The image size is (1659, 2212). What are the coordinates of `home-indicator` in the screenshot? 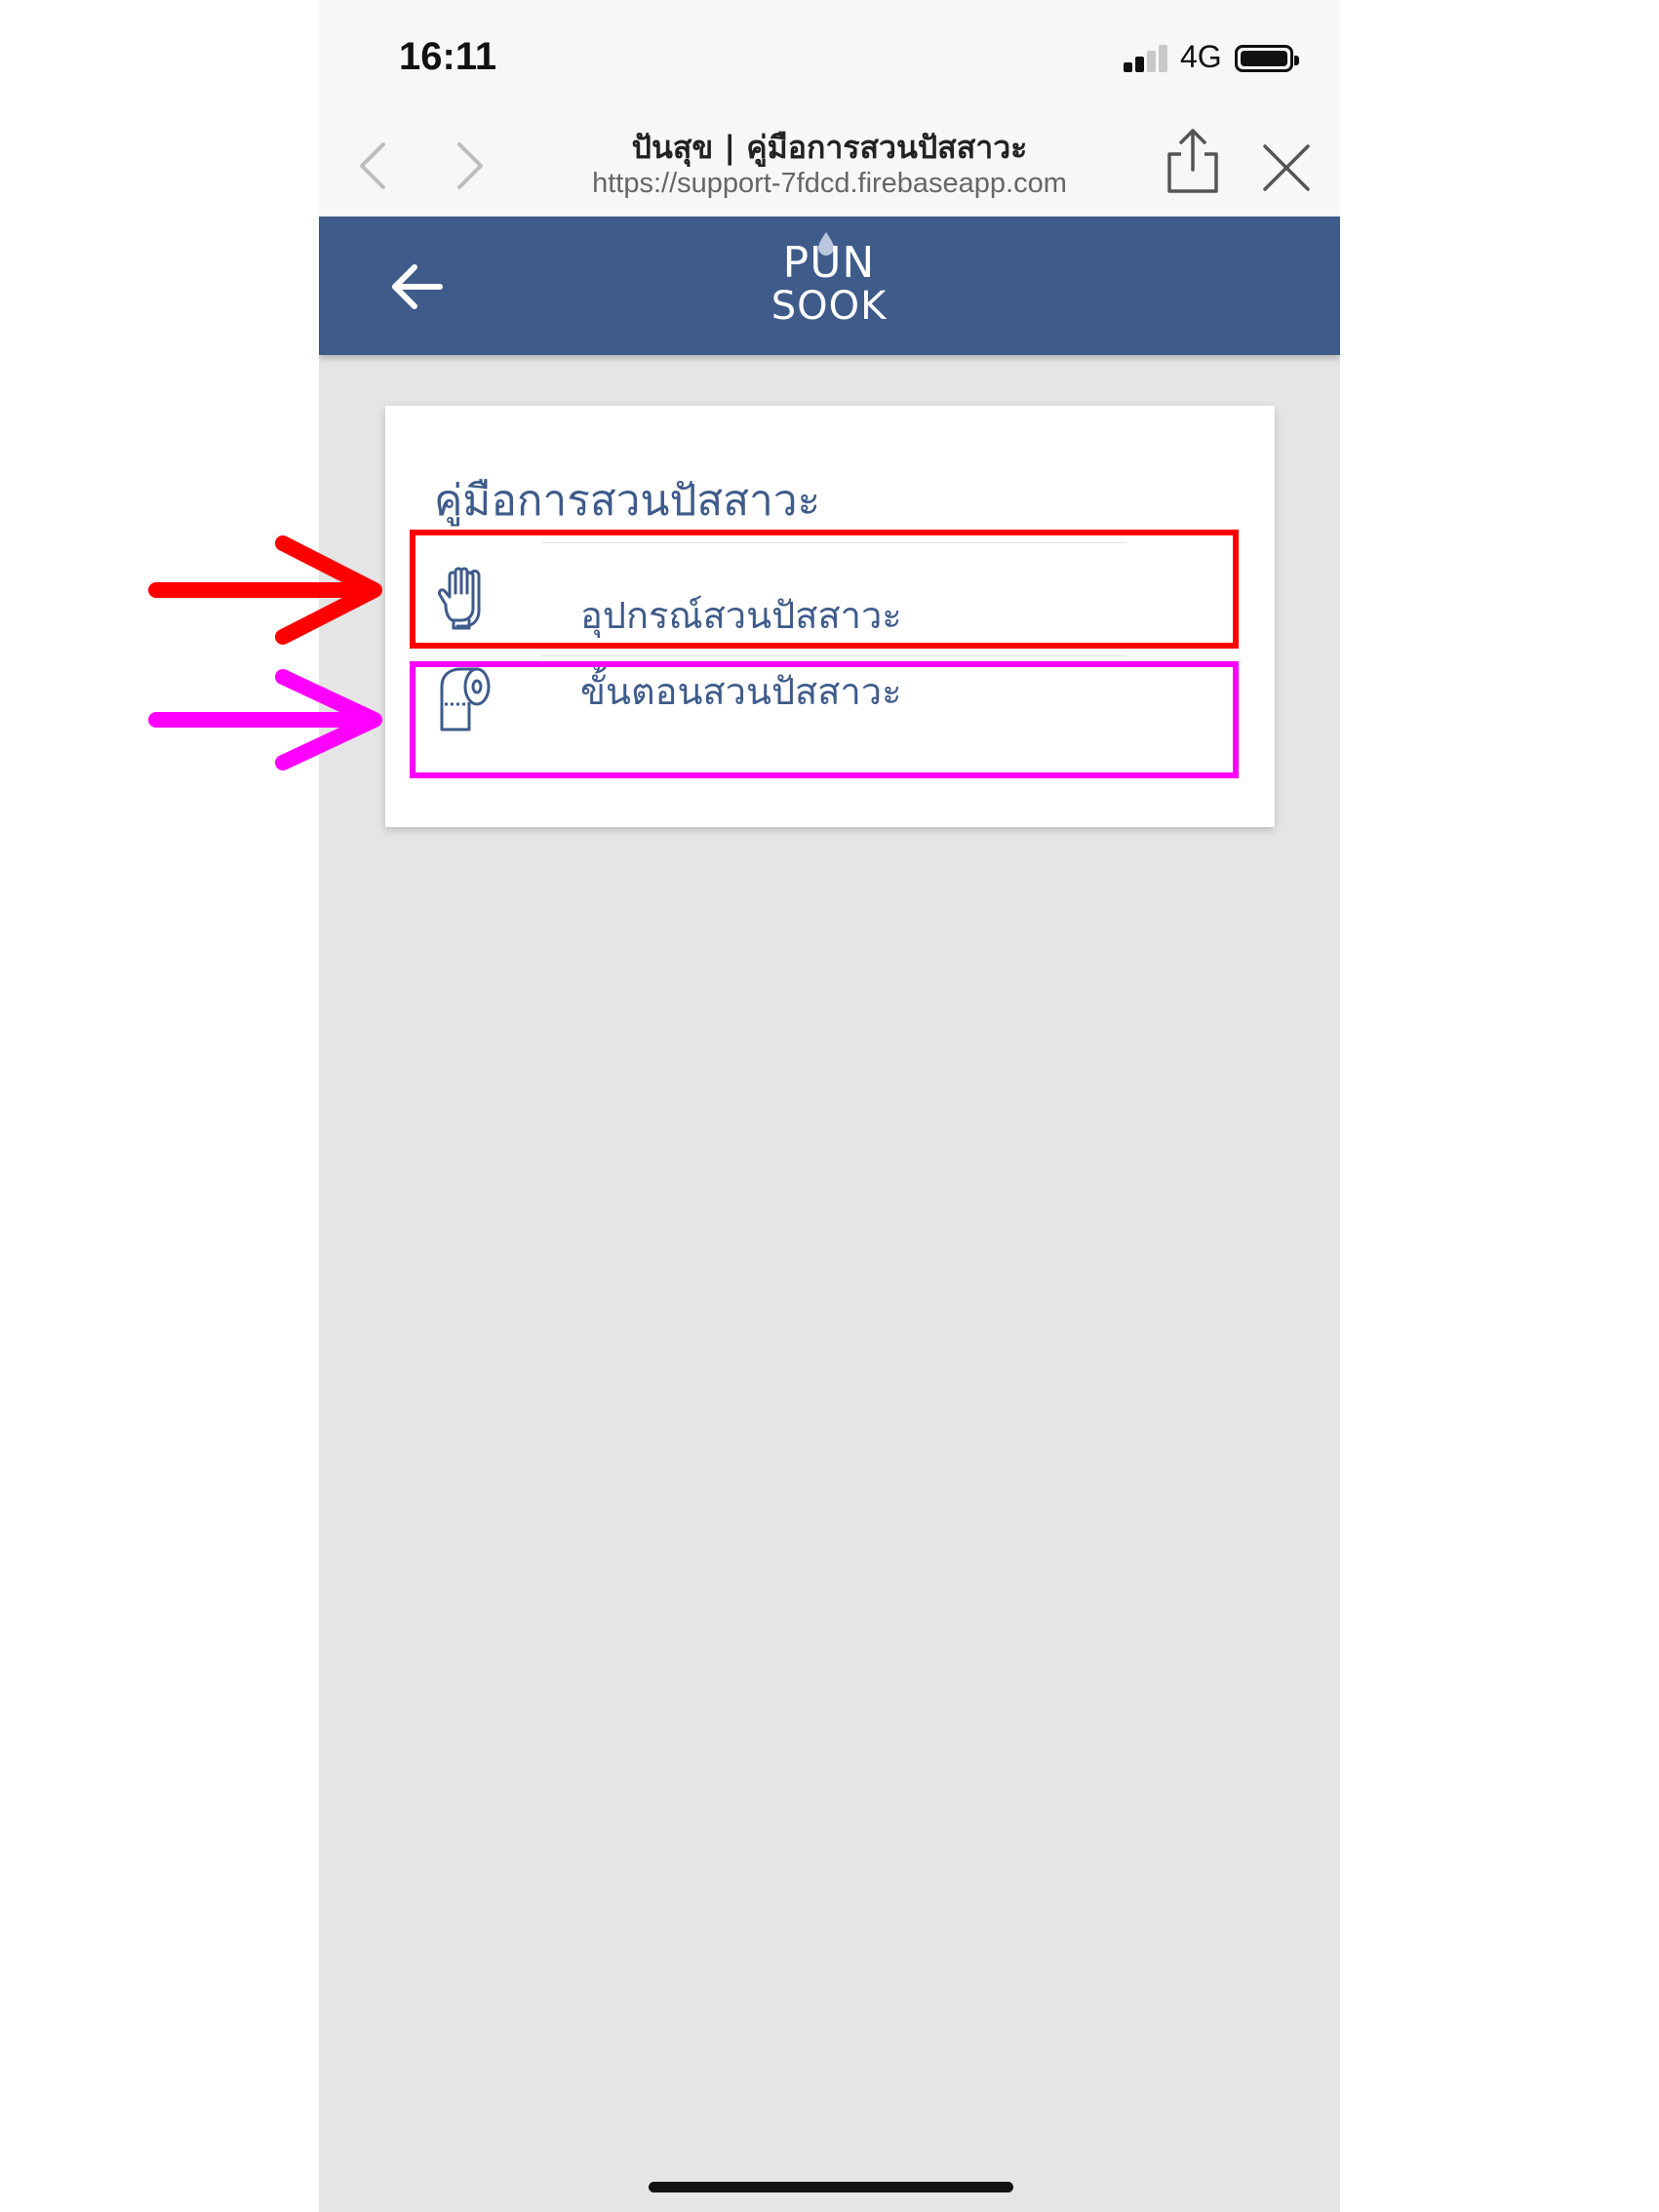 It's located at (831, 2187).